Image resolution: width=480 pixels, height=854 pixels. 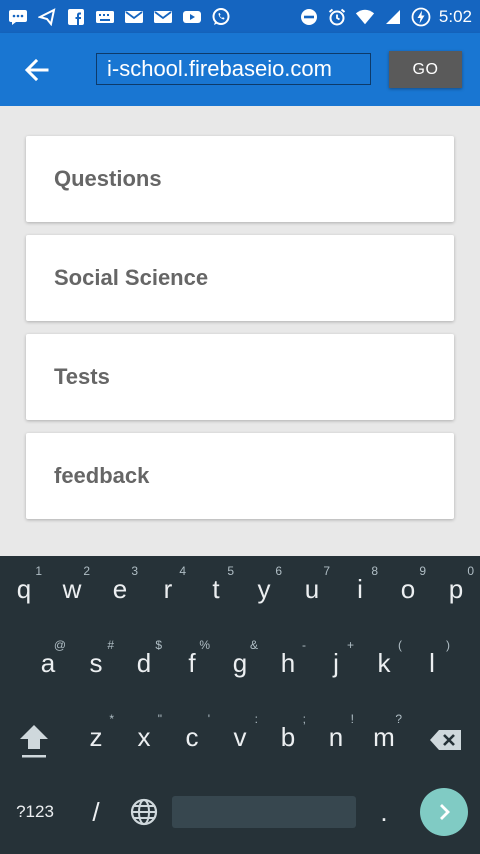 I want to click on do-not-disturb-icon, so click(x=309, y=17).